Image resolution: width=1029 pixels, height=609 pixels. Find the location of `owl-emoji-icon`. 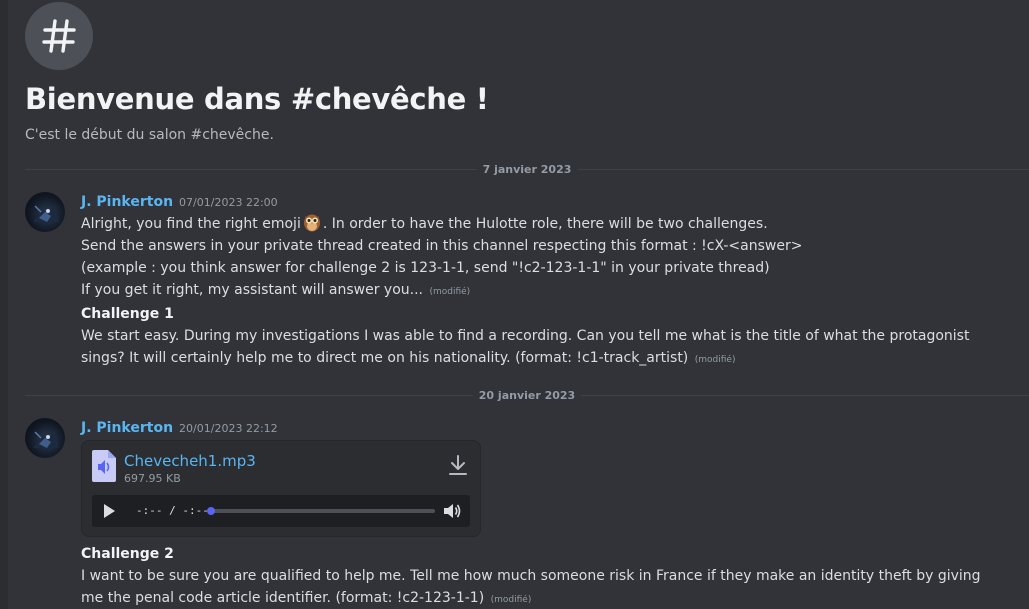

owl-emoji-icon is located at coordinates (311, 223).